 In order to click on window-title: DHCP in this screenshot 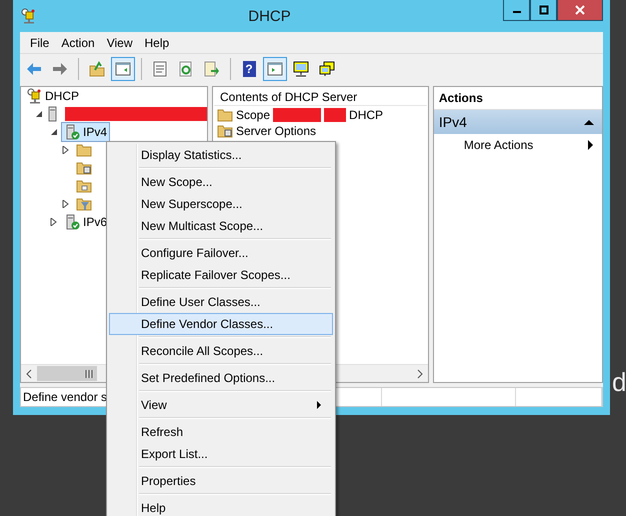, I will do `click(269, 16)`.